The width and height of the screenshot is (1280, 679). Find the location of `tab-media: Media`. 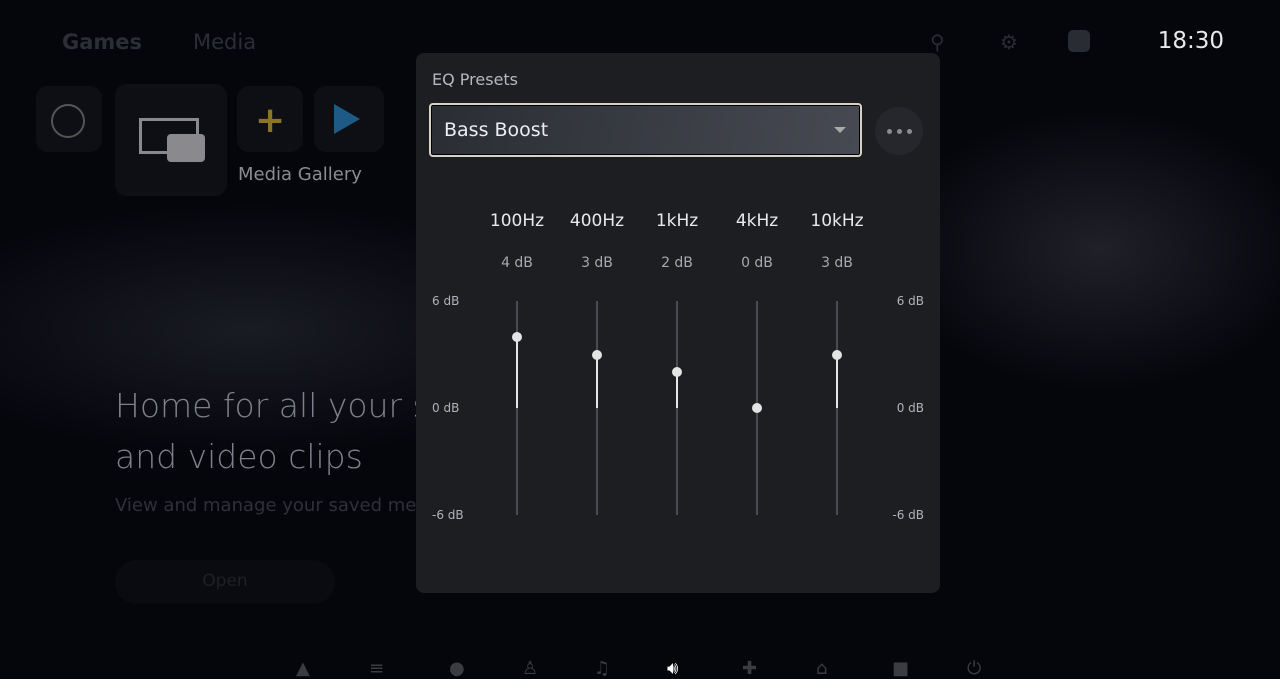

tab-media: Media is located at coordinates (224, 42).